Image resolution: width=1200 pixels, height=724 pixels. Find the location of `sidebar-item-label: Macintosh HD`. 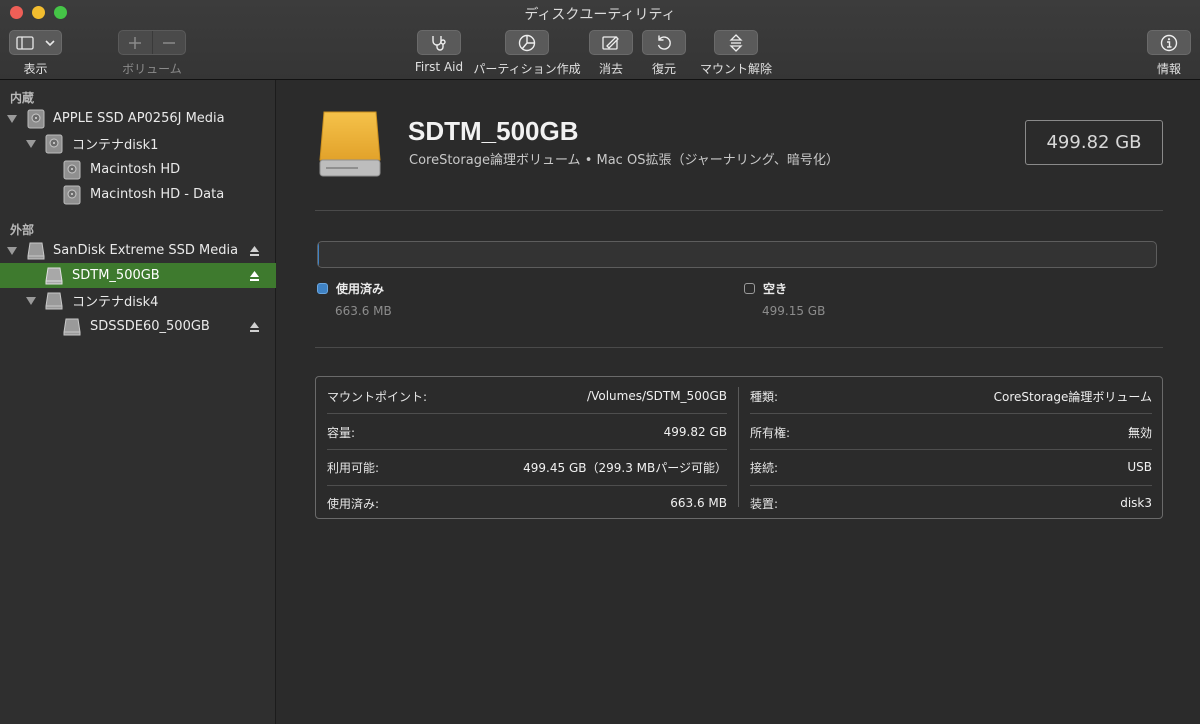

sidebar-item-label: Macintosh HD is located at coordinates (135, 169).